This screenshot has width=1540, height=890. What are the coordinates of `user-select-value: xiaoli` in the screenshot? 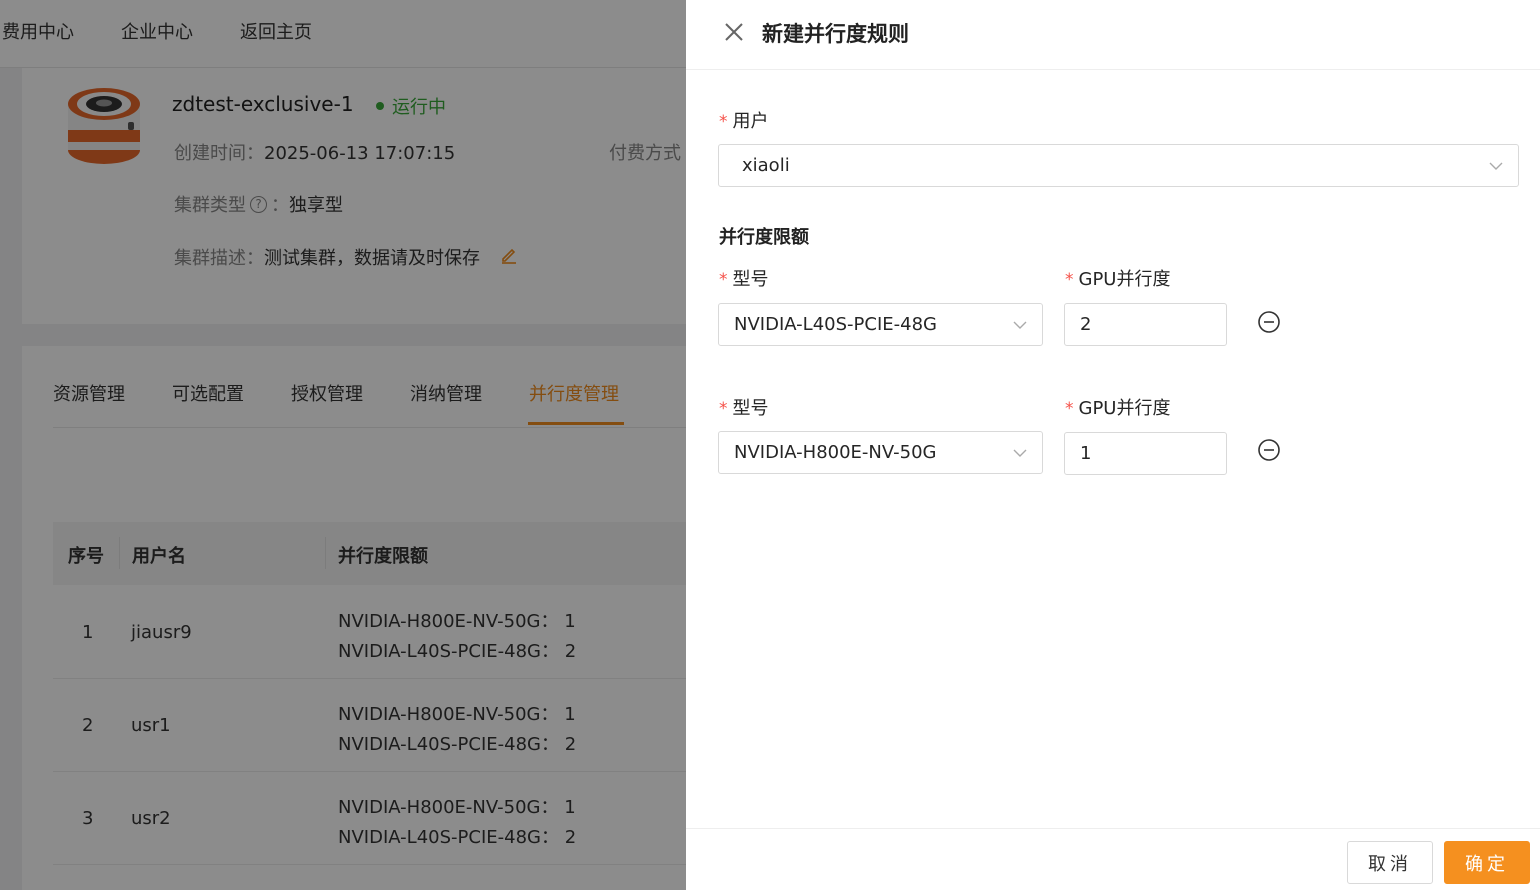 It's located at (766, 165).